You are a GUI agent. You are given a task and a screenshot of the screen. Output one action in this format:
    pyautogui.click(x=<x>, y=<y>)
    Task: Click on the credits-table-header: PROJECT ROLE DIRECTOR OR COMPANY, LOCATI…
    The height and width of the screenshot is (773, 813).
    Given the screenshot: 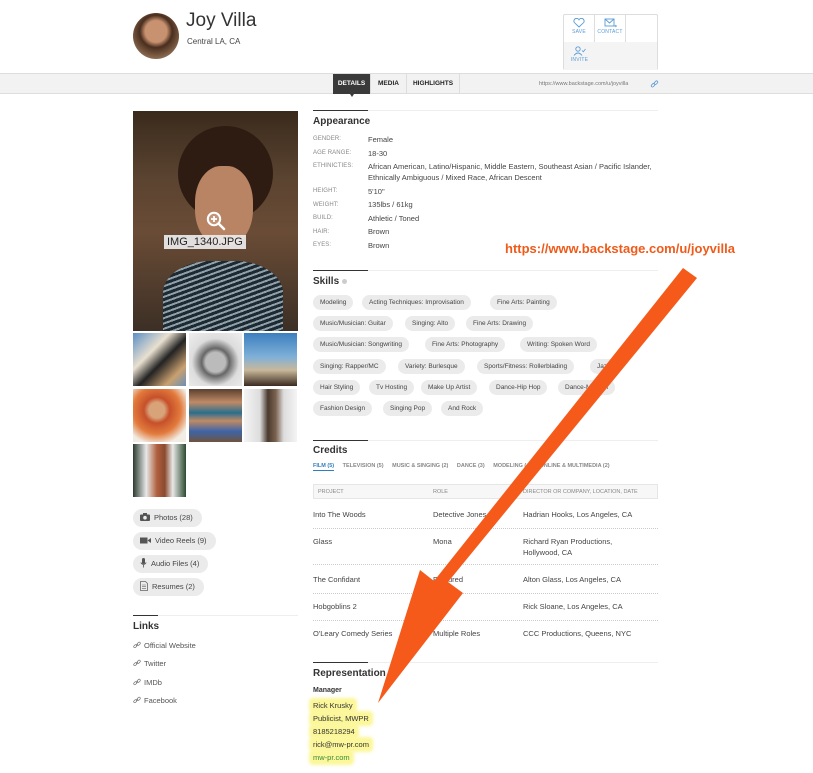 What is the action you would take?
    pyautogui.click(x=485, y=491)
    